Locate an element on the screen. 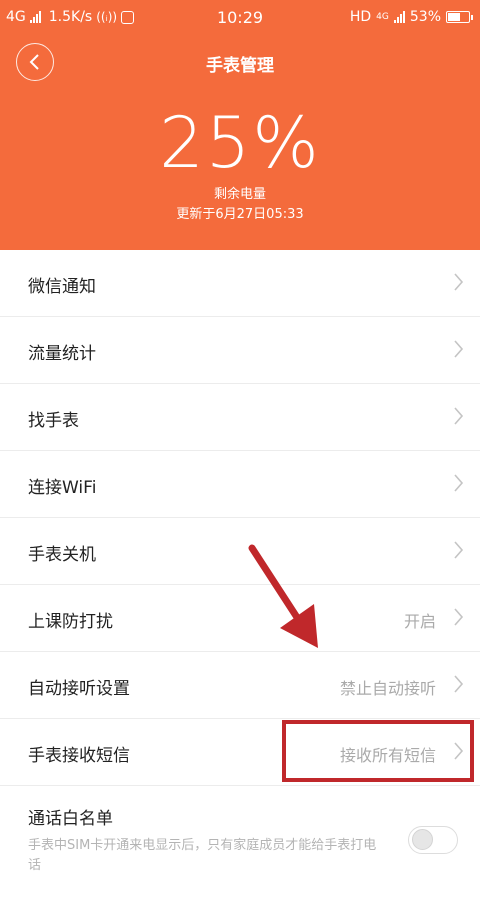  whitelist-description: 手表中SIM卡开通来电显示后，只有家庭成员才能给手表打电话 is located at coordinates (202, 855).